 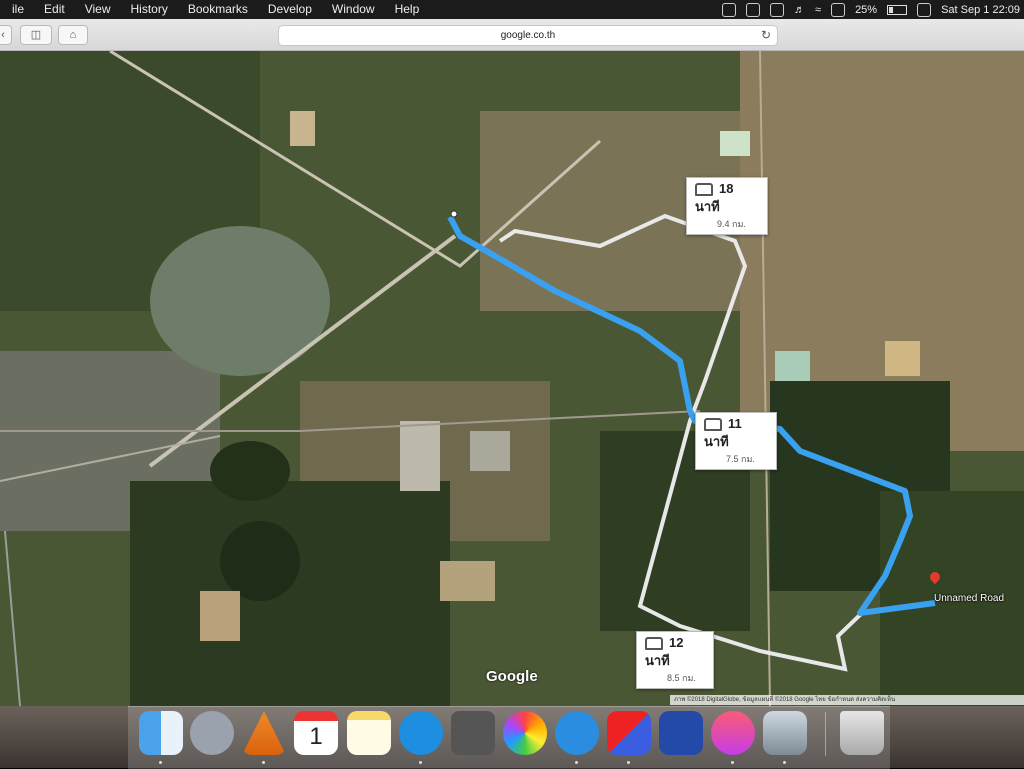 I want to click on menu-edit: Edit, so click(x=54, y=9).